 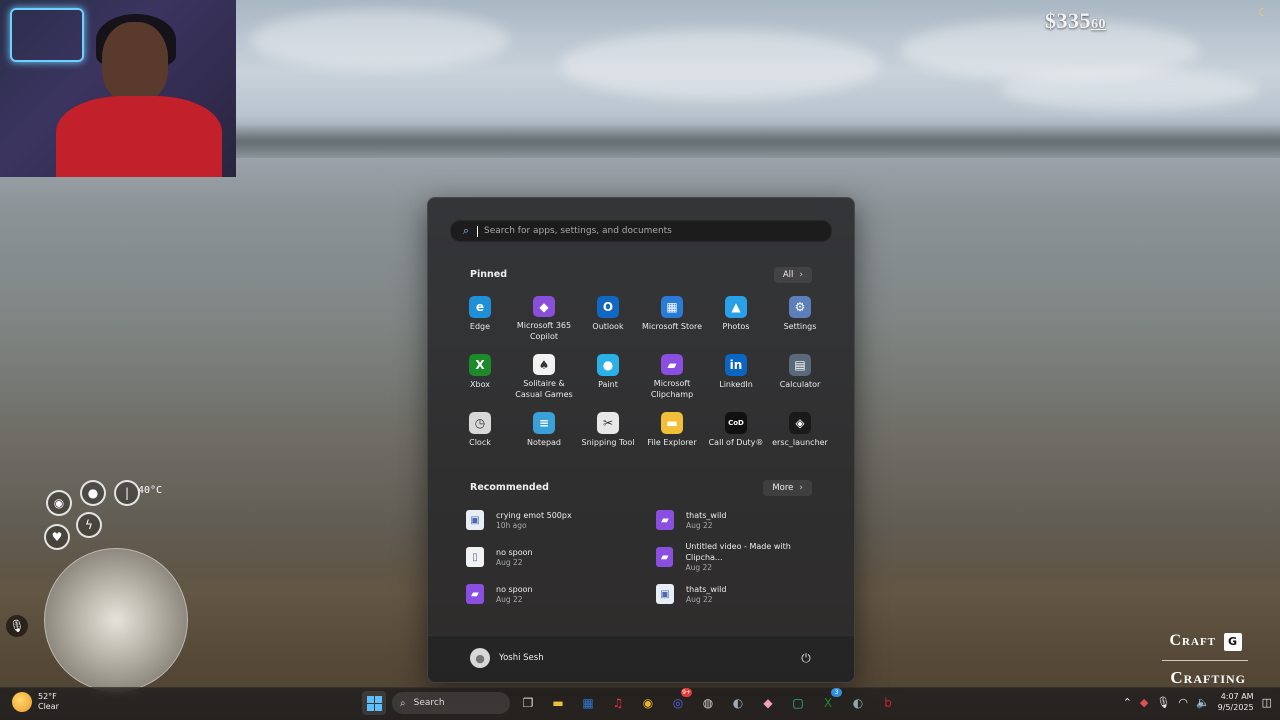 What do you see at coordinates (736, 435) in the screenshot?
I see `pinned-app: CoD Call of Duty®` at bounding box center [736, 435].